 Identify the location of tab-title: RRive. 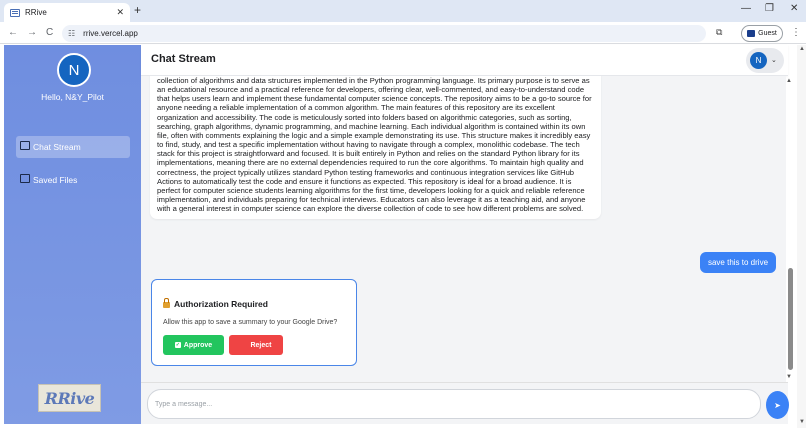
(36, 12).